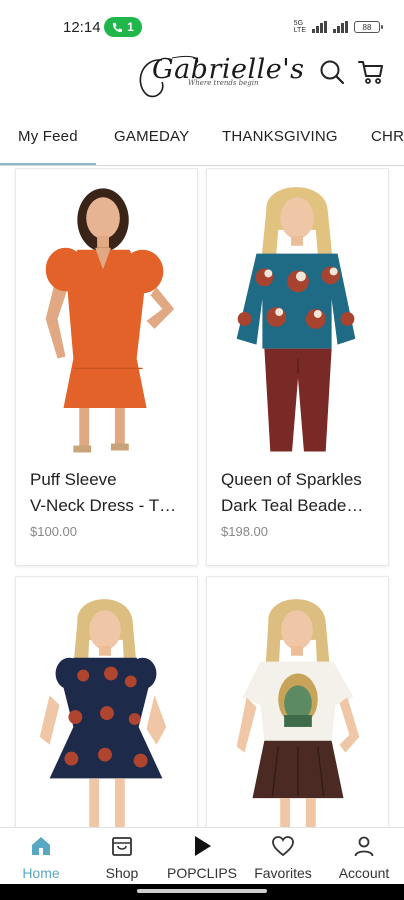  Describe the element at coordinates (202, 142) in the screenshot. I see `category-tabs: My Feed GAMEDAY THANKSGIVING CHRI` at that location.